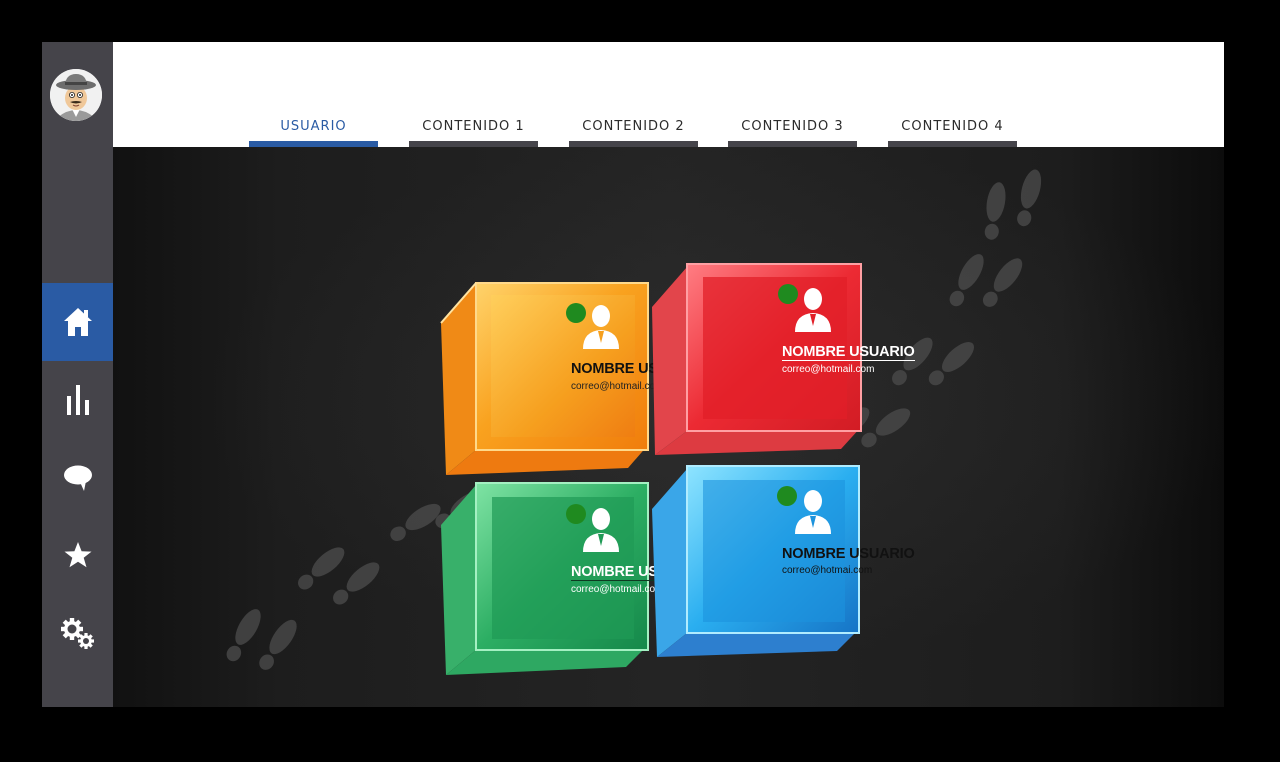 The image size is (1280, 762). I want to click on sidebar-item-settings, so click(77, 634).